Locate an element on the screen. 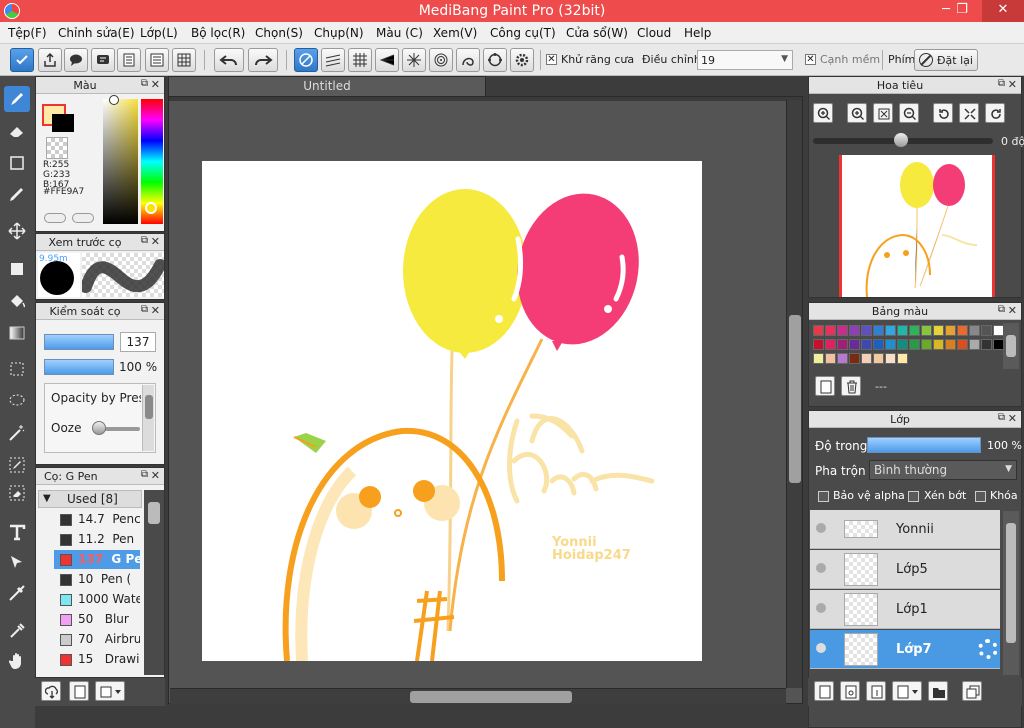  layers-scrollbar is located at coordinates (1011, 593).